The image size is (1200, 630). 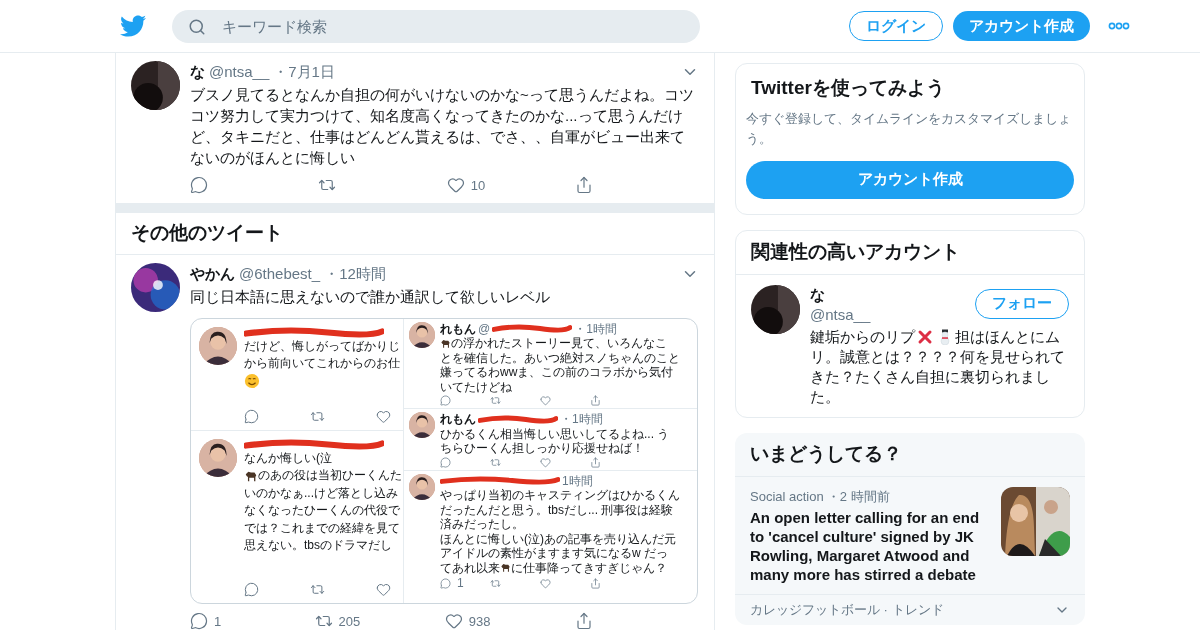 I want to click on cross-icon, so click(x=925, y=336).